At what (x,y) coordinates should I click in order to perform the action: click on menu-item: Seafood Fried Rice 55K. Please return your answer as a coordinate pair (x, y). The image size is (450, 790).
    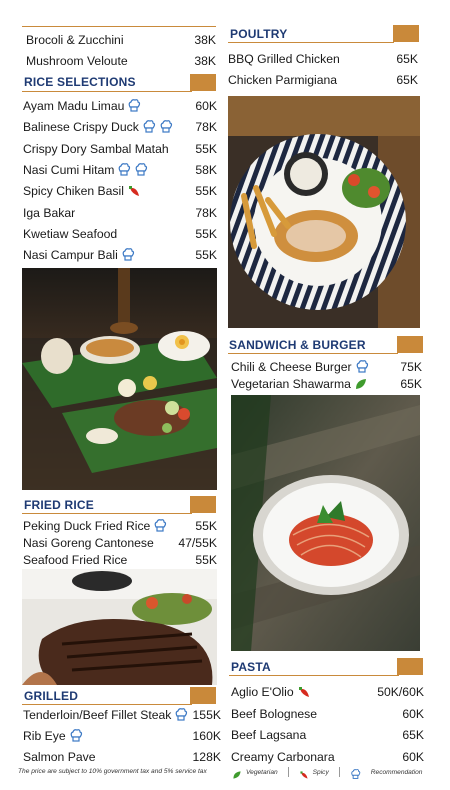
    Looking at the image, I should click on (120, 560).